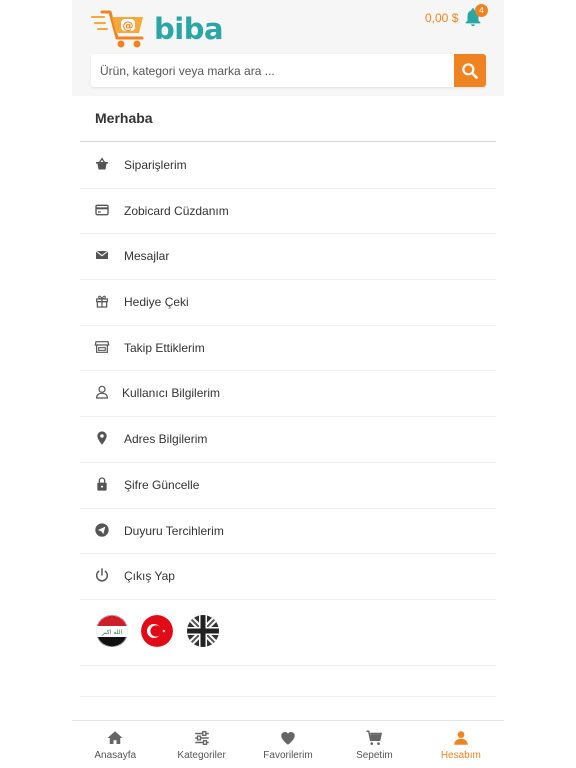  I want to click on nav-favorites: Favorilerim, so click(288, 744).